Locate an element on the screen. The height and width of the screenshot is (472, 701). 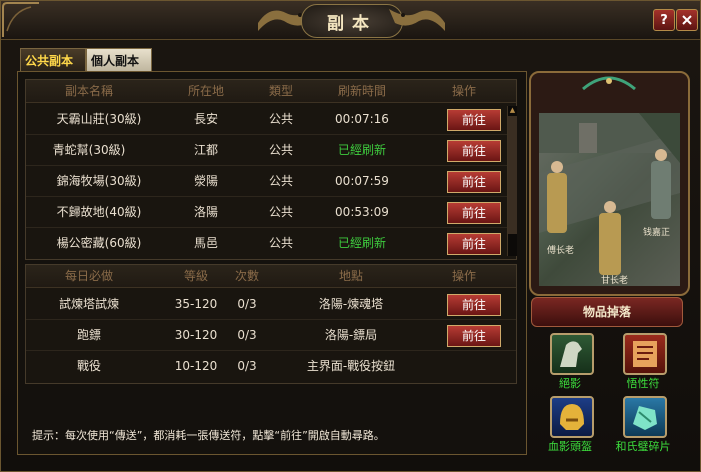
scene-preview: 傅长老 钱嘉正 甘长老 is located at coordinates (609, 183).